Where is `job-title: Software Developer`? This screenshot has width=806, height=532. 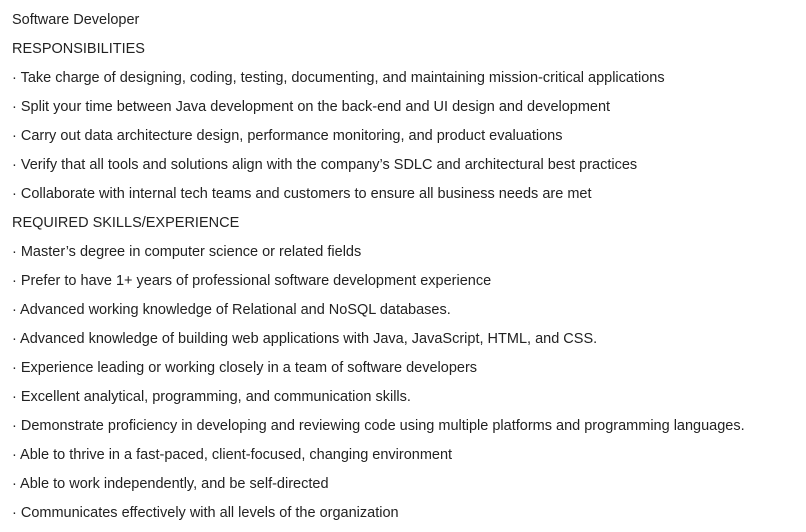 job-title: Software Developer is located at coordinates (76, 20).